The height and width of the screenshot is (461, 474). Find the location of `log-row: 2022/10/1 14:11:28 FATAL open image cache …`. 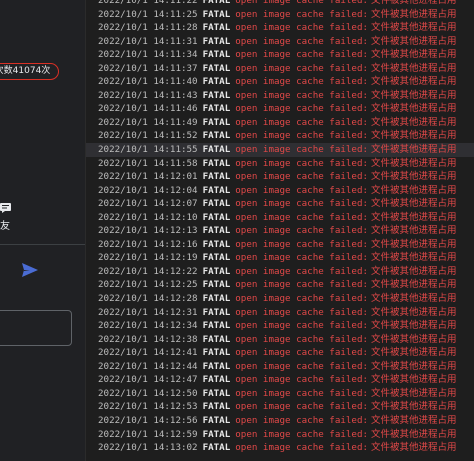

log-row: 2022/10/1 14:11:28 FATAL open image cache … is located at coordinates (280, 28).